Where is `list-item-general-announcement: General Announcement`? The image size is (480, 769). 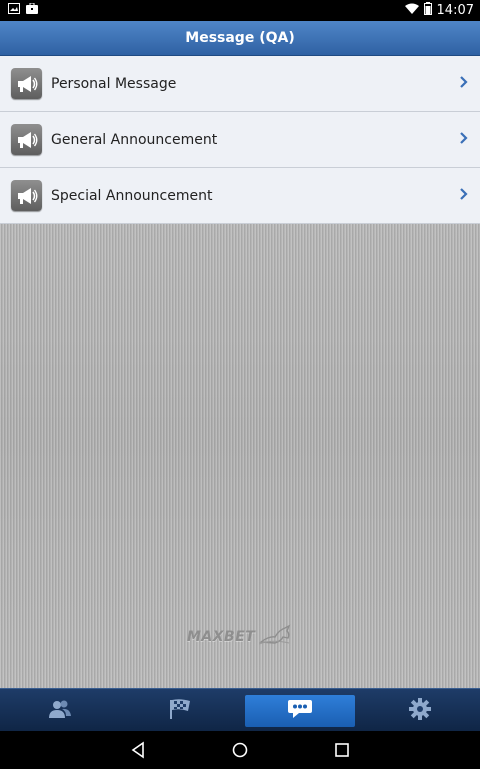 list-item-general-announcement: General Announcement is located at coordinates (240, 140).